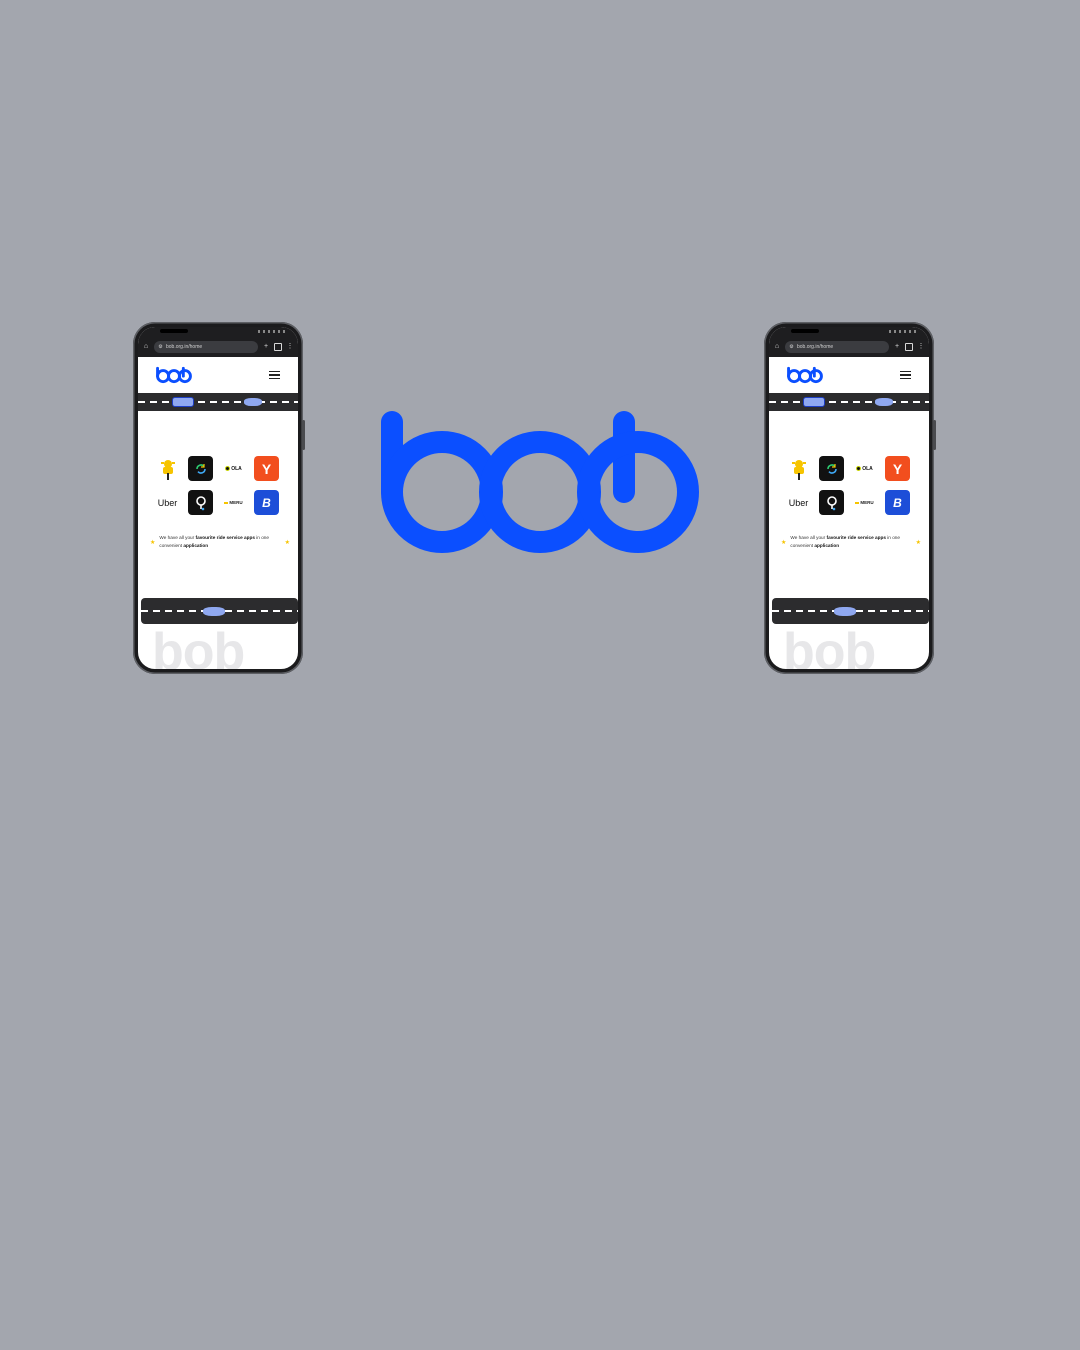  I want to click on bob-brand-logo, so click(540, 482).